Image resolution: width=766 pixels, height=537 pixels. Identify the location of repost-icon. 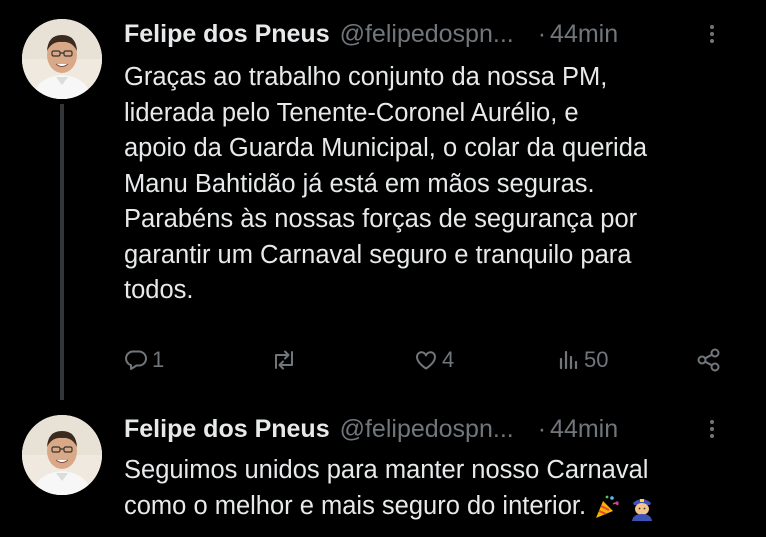
(284, 360).